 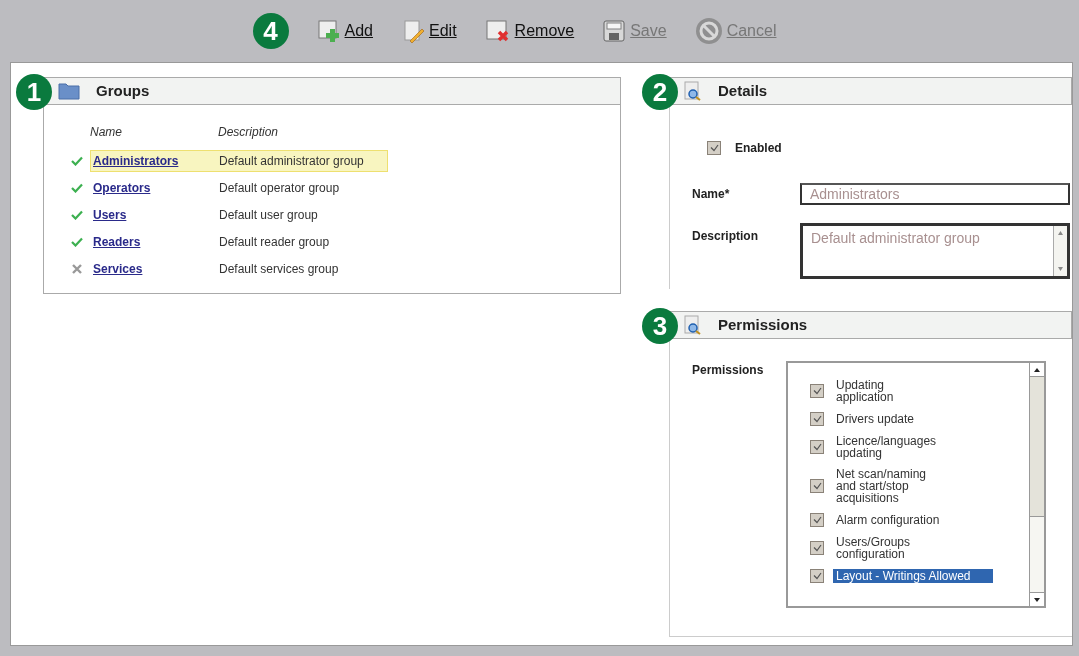 What do you see at coordinates (328, 31) in the screenshot?
I see `add-icon` at bounding box center [328, 31].